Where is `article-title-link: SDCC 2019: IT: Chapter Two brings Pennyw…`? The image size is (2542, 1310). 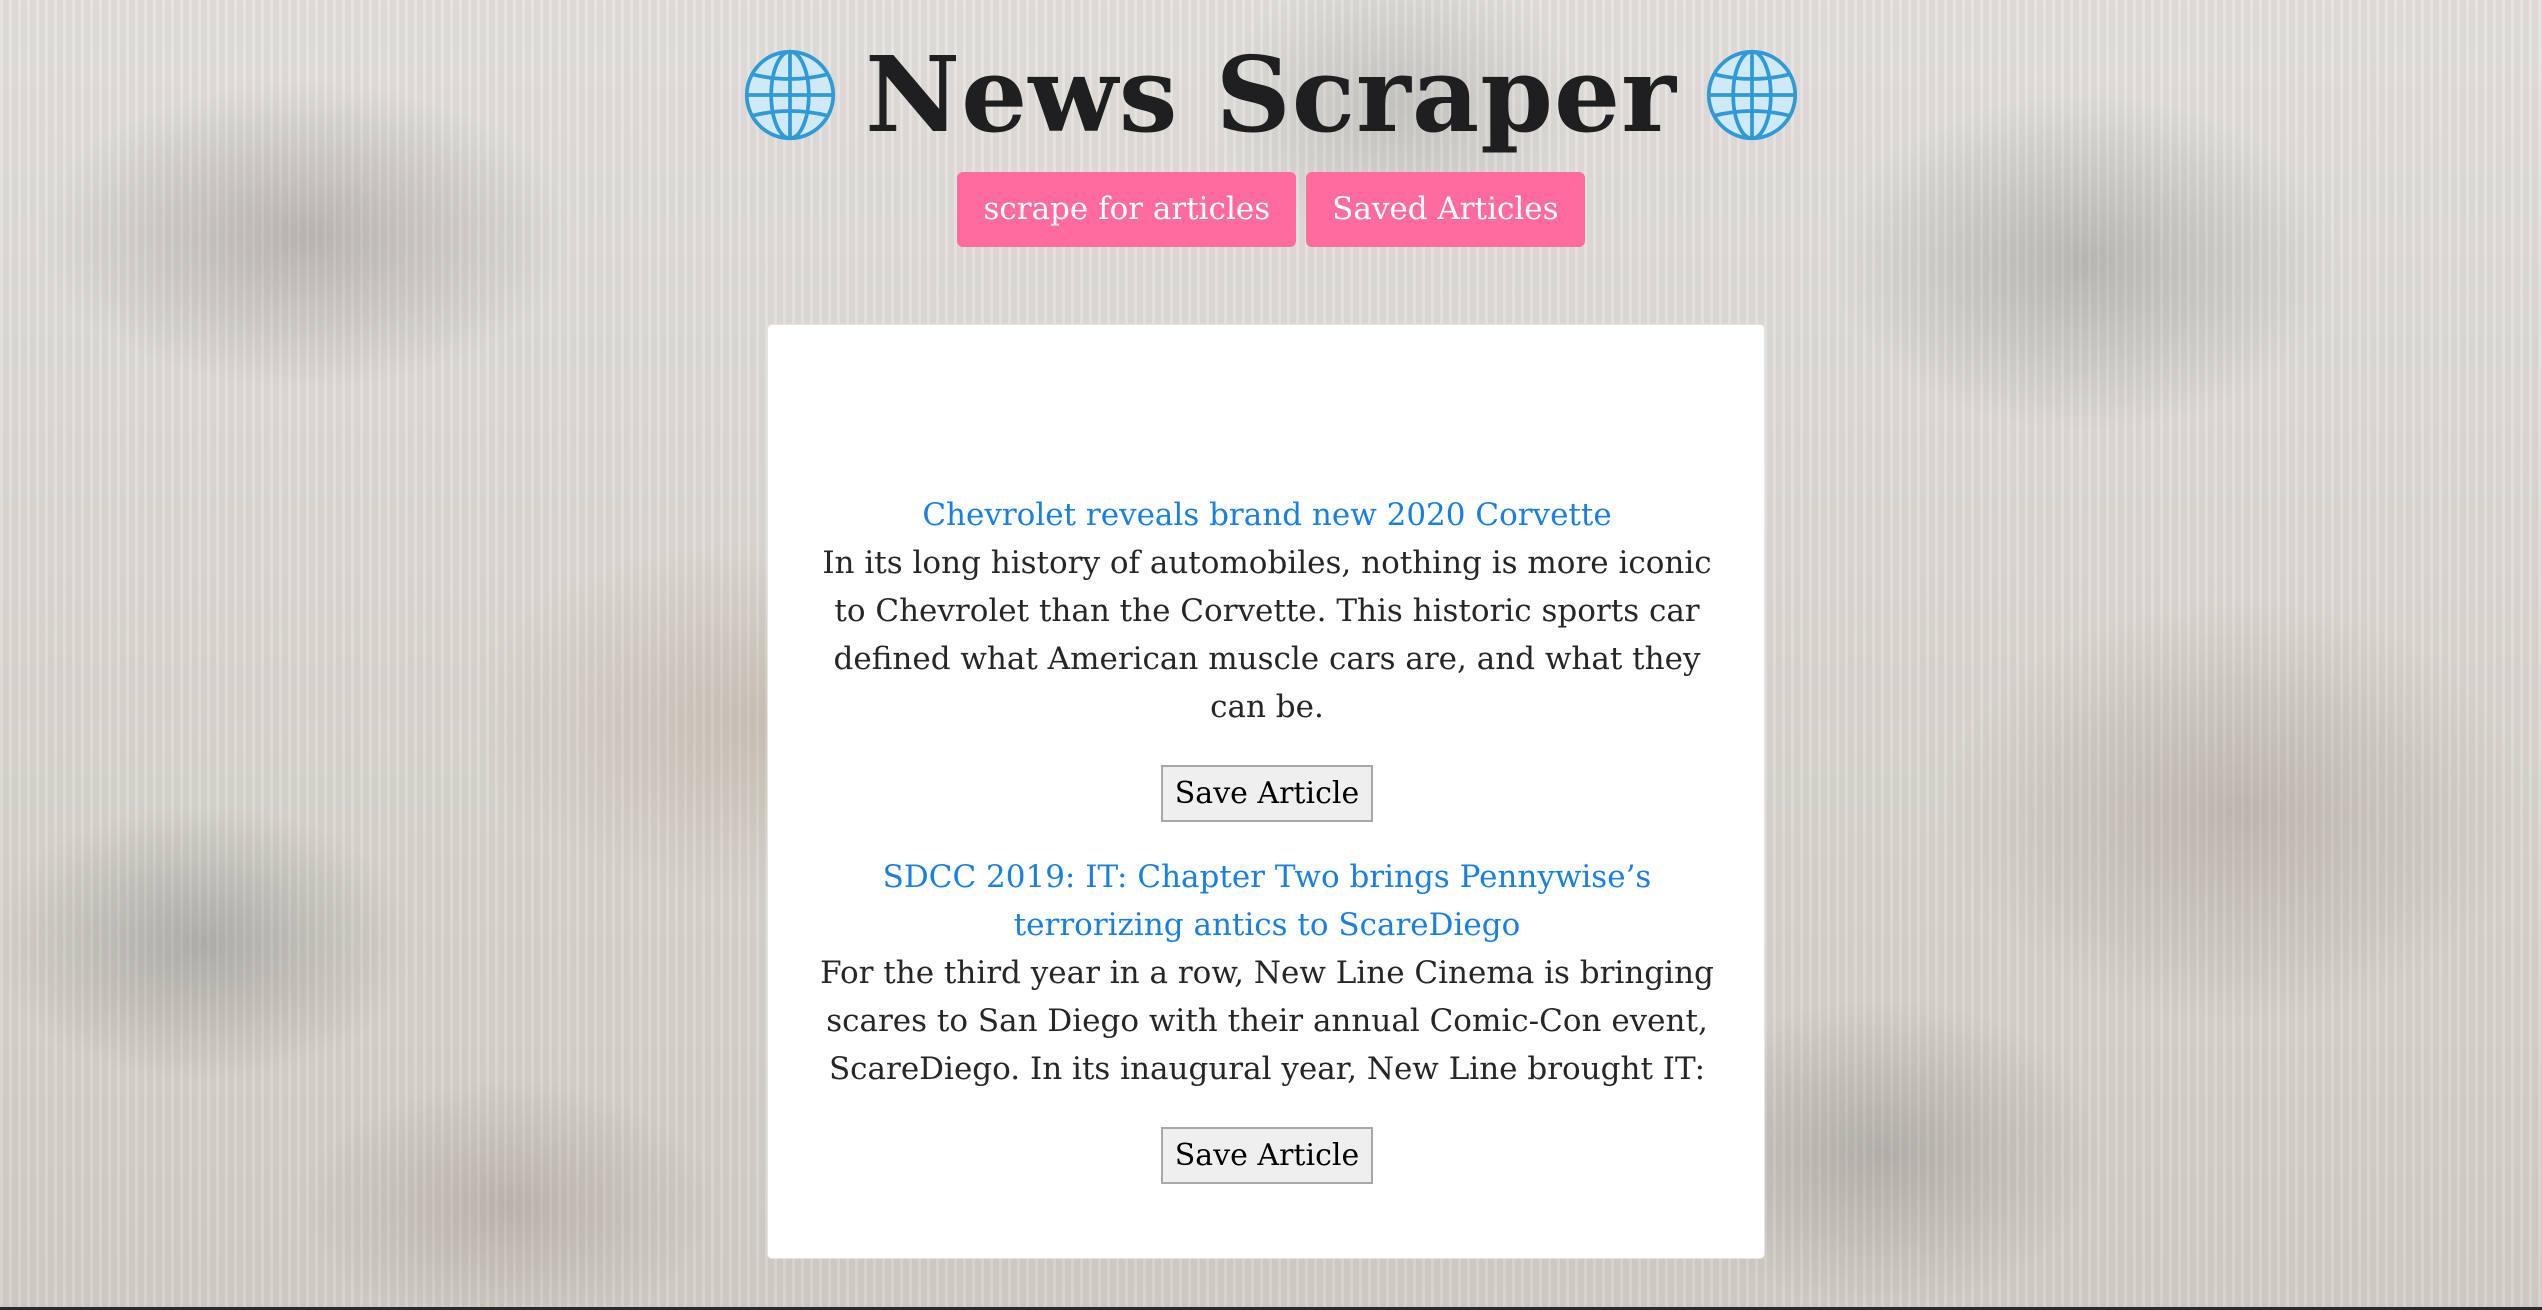
article-title-link: SDCC 2019: IT: Chapter Two brings Pennyw… is located at coordinates (1267, 901).